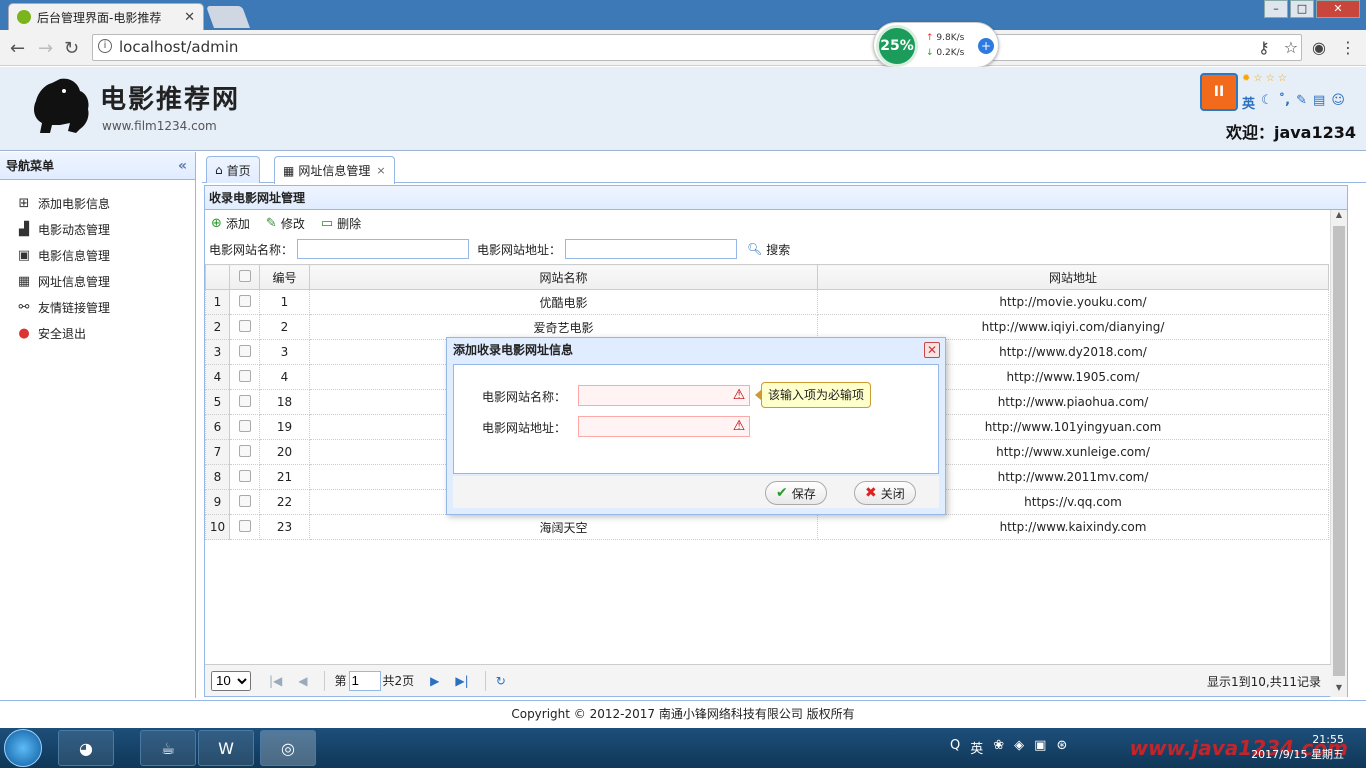 The height and width of the screenshot is (768, 1366). I want to click on tab-home: ⌂ 首页, so click(233, 169).